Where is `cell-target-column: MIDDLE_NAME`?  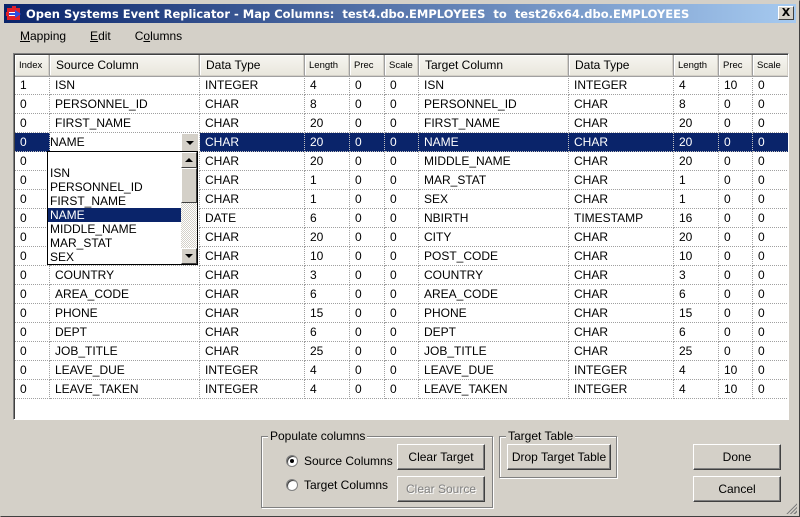 cell-target-column: MIDDLE_NAME is located at coordinates (494, 161).